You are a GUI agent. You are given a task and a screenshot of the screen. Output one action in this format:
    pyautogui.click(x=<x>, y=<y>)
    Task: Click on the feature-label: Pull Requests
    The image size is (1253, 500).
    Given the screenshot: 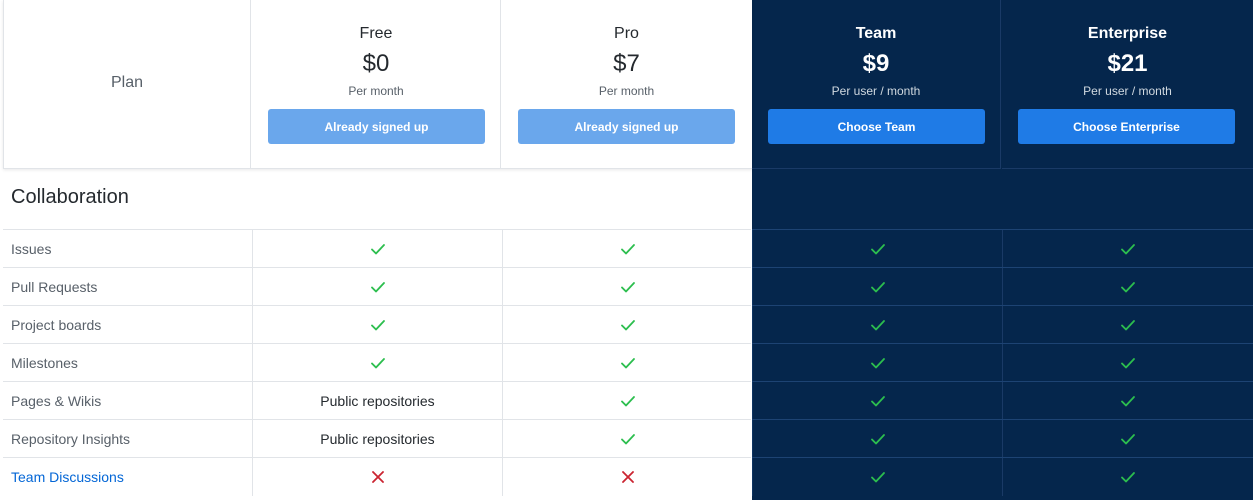 What is the action you would take?
    pyautogui.click(x=54, y=287)
    